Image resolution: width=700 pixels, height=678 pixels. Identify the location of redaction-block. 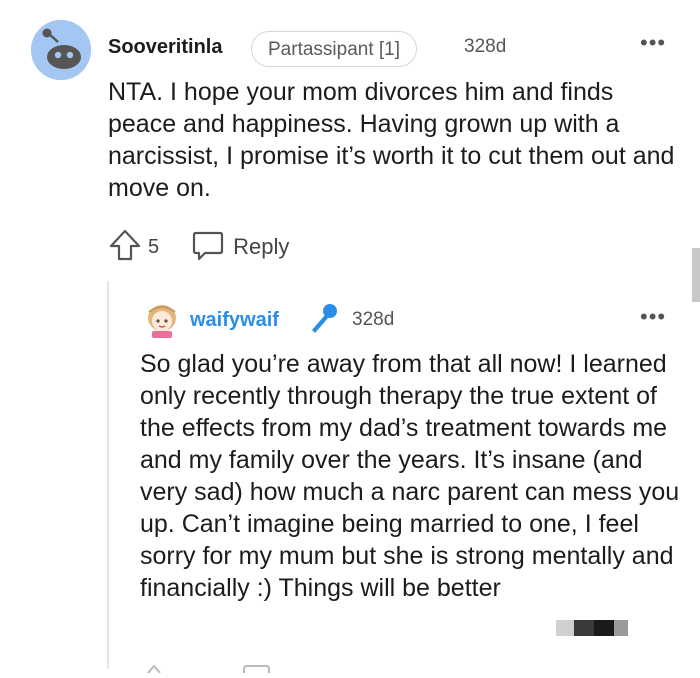
(592, 628).